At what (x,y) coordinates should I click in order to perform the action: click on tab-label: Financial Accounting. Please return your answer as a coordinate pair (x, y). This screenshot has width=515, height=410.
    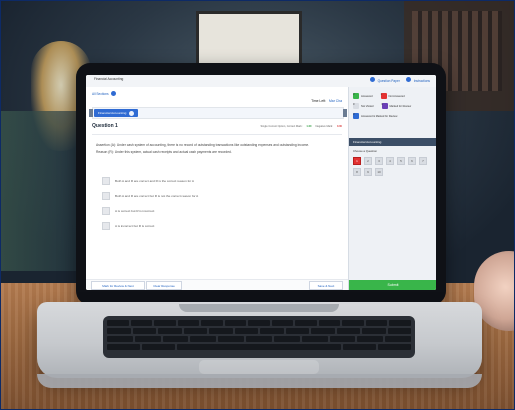
    Looking at the image, I should click on (112, 113).